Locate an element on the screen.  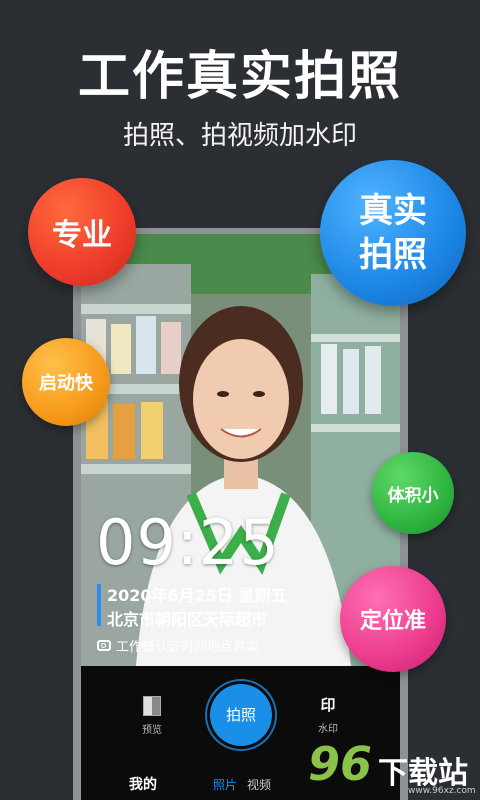
badge-real-line1: 真实 is located at coordinates (393, 211).